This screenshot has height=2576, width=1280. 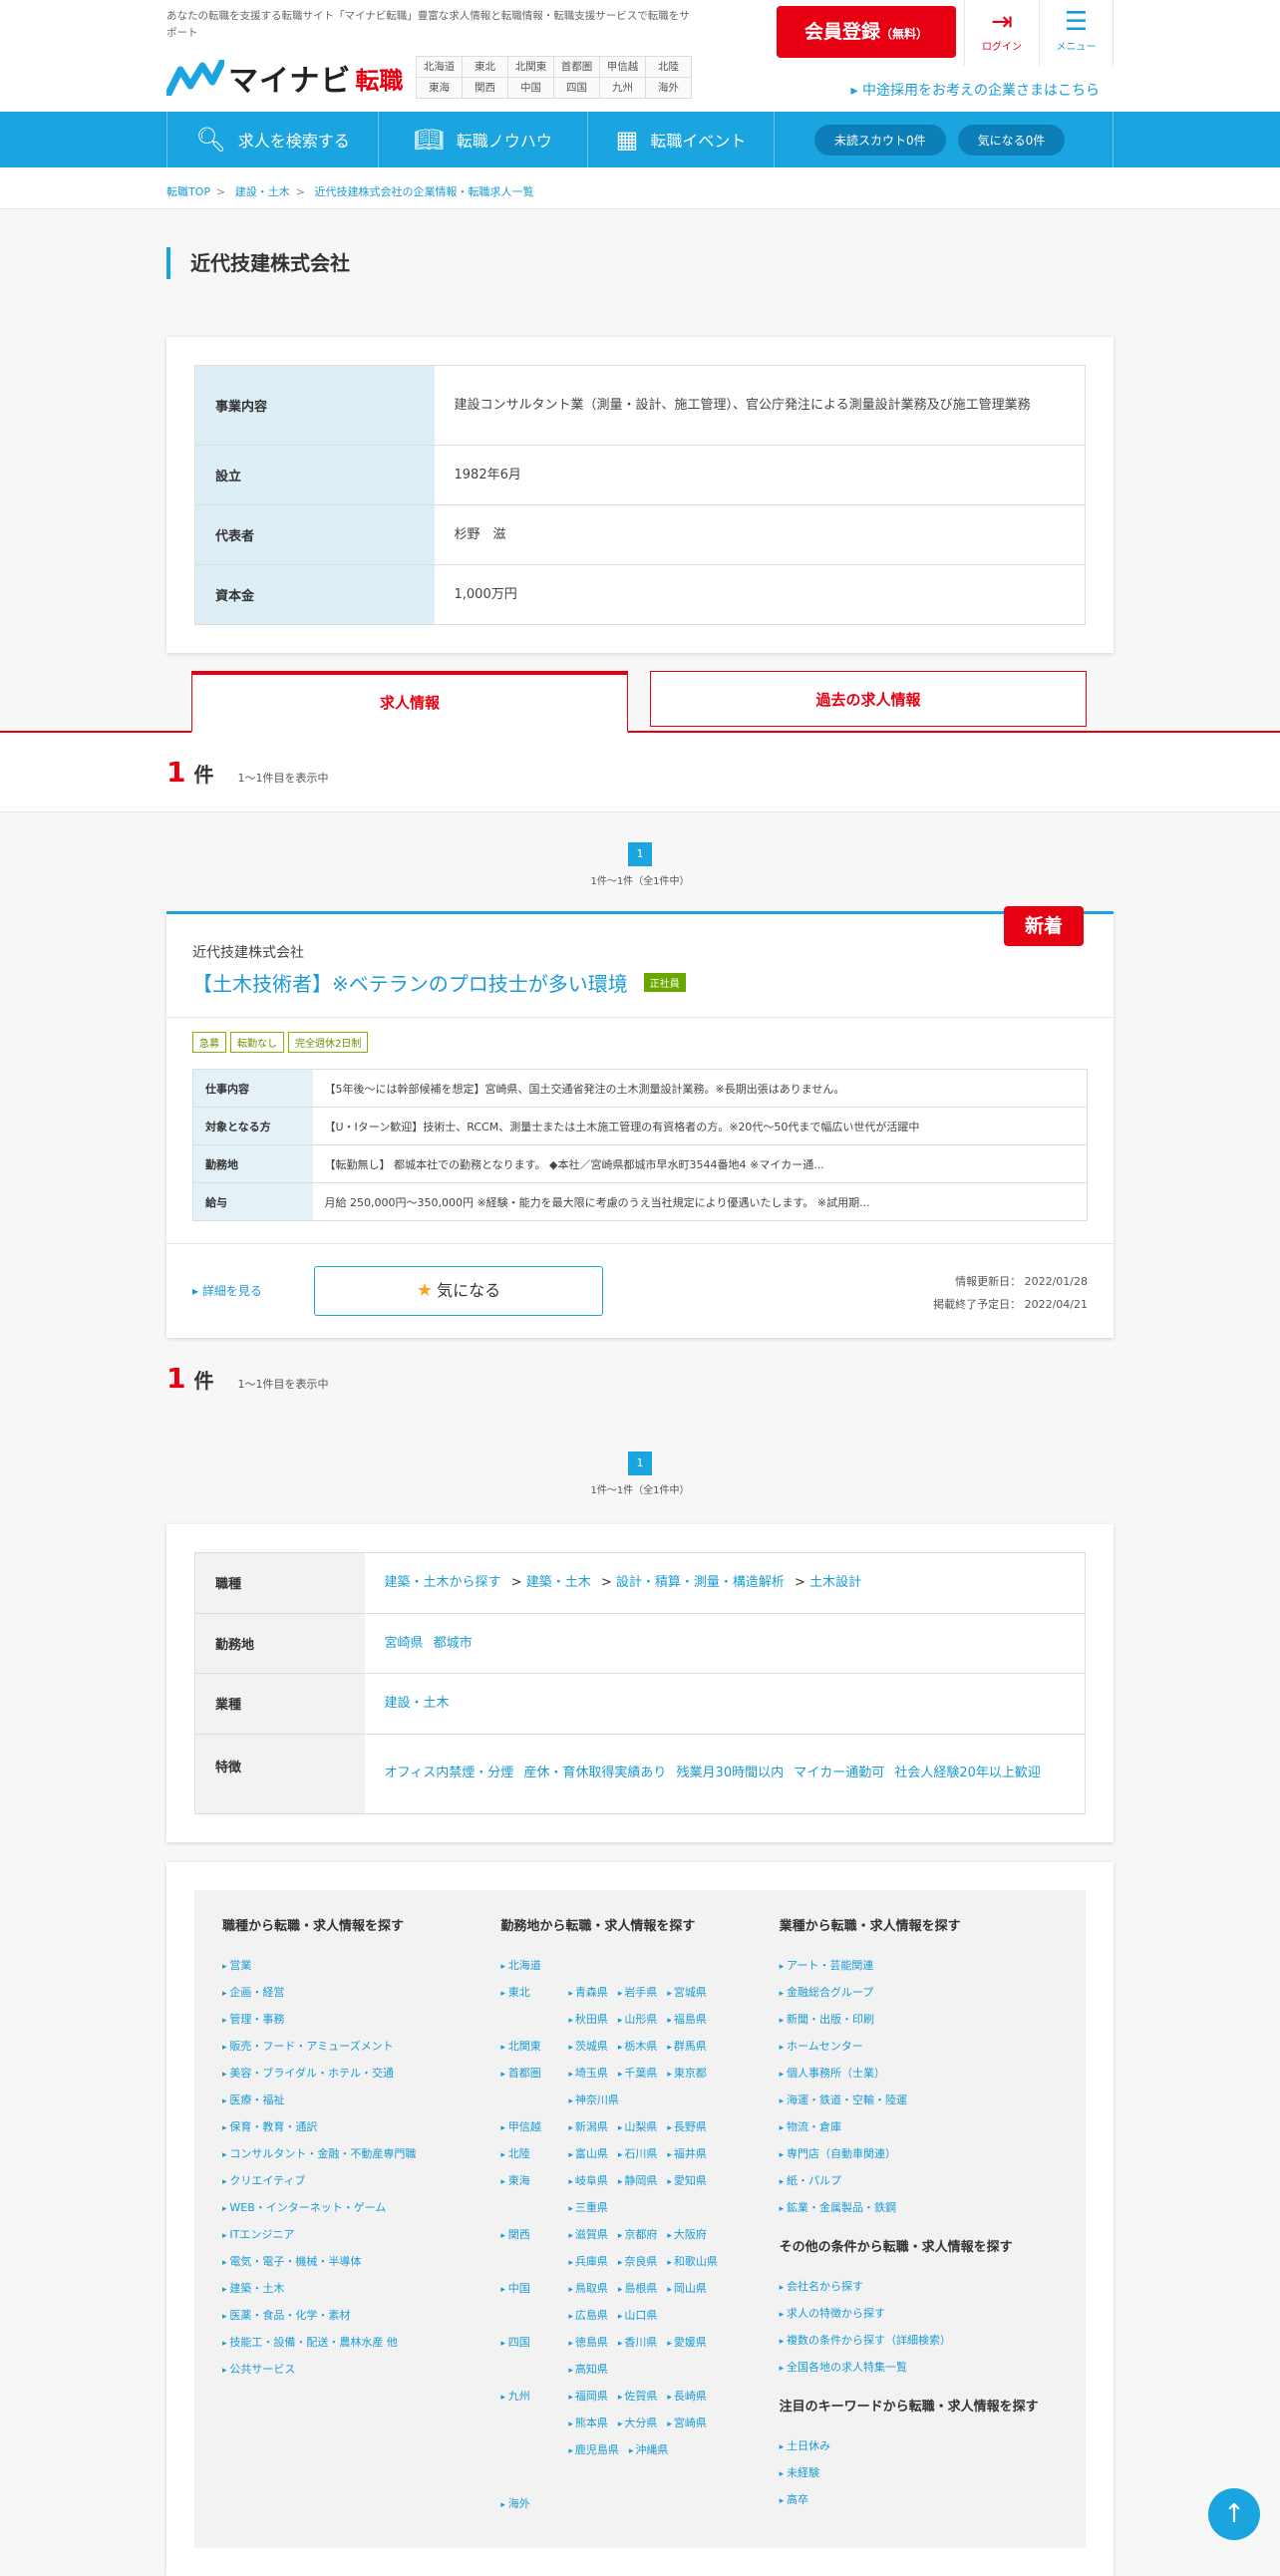 I want to click on prefecture-link: 愛媛県, so click(x=687, y=2342).